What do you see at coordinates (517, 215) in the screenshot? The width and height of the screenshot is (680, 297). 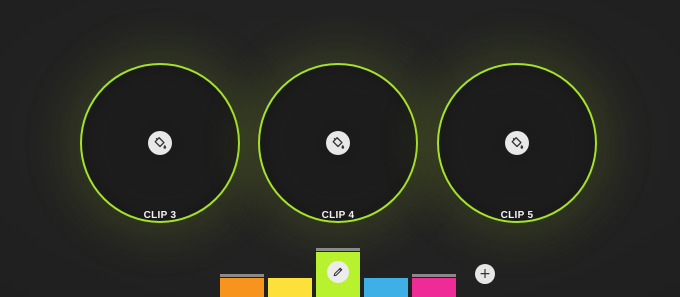 I see `clip-5-label: CLIP 5` at bounding box center [517, 215].